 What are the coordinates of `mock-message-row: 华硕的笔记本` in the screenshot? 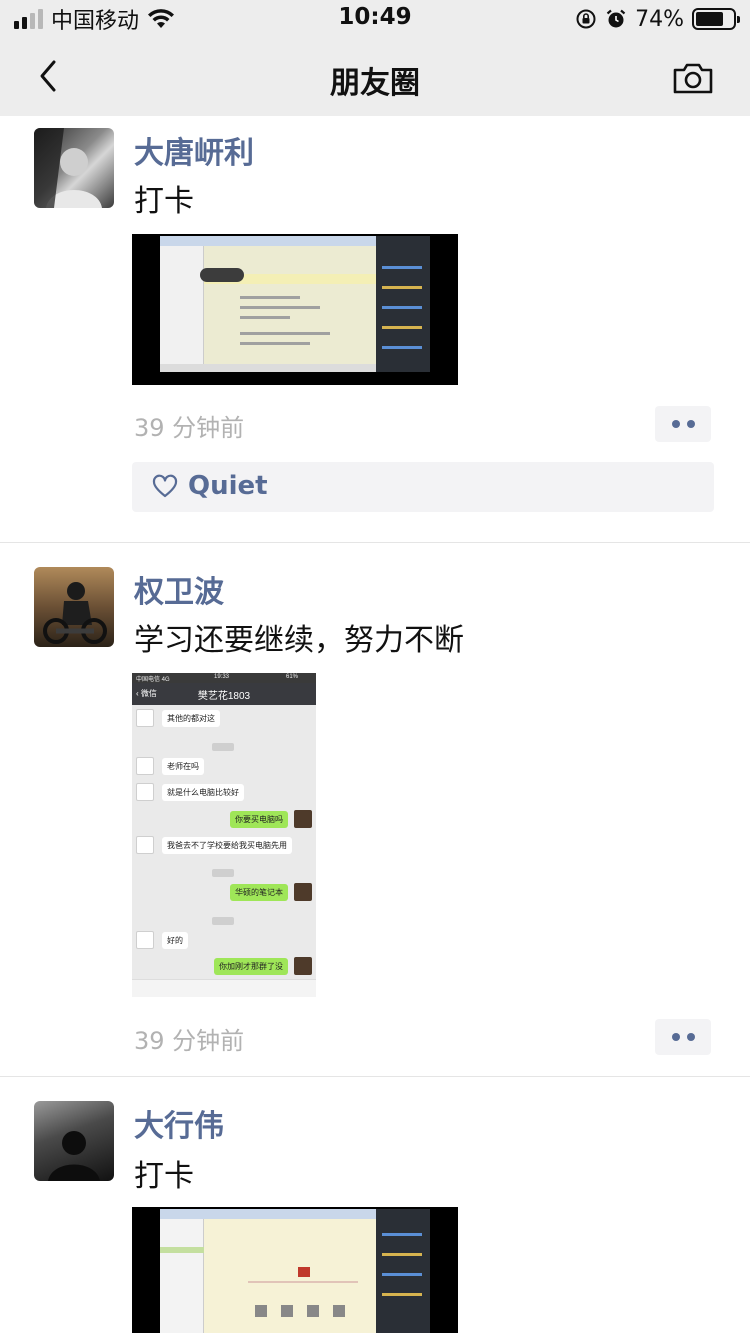 It's located at (224, 893).